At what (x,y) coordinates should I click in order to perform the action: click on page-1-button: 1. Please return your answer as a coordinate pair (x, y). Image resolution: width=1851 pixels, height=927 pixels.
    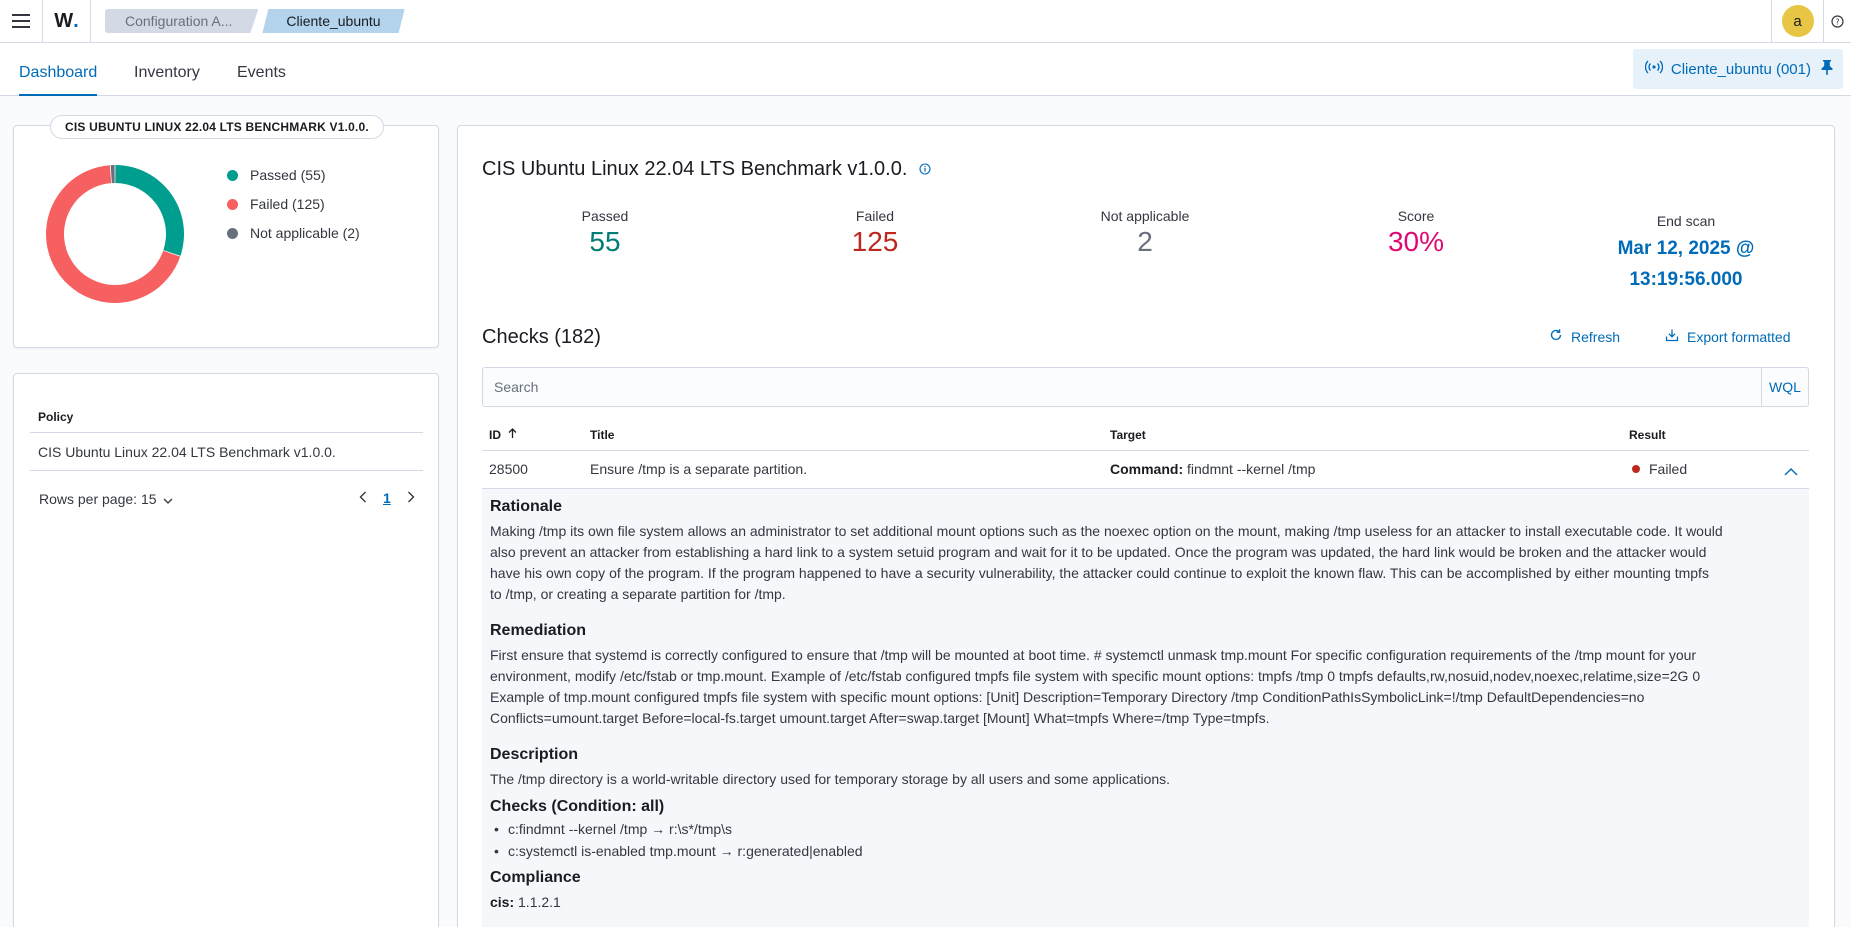
    Looking at the image, I should click on (387, 498).